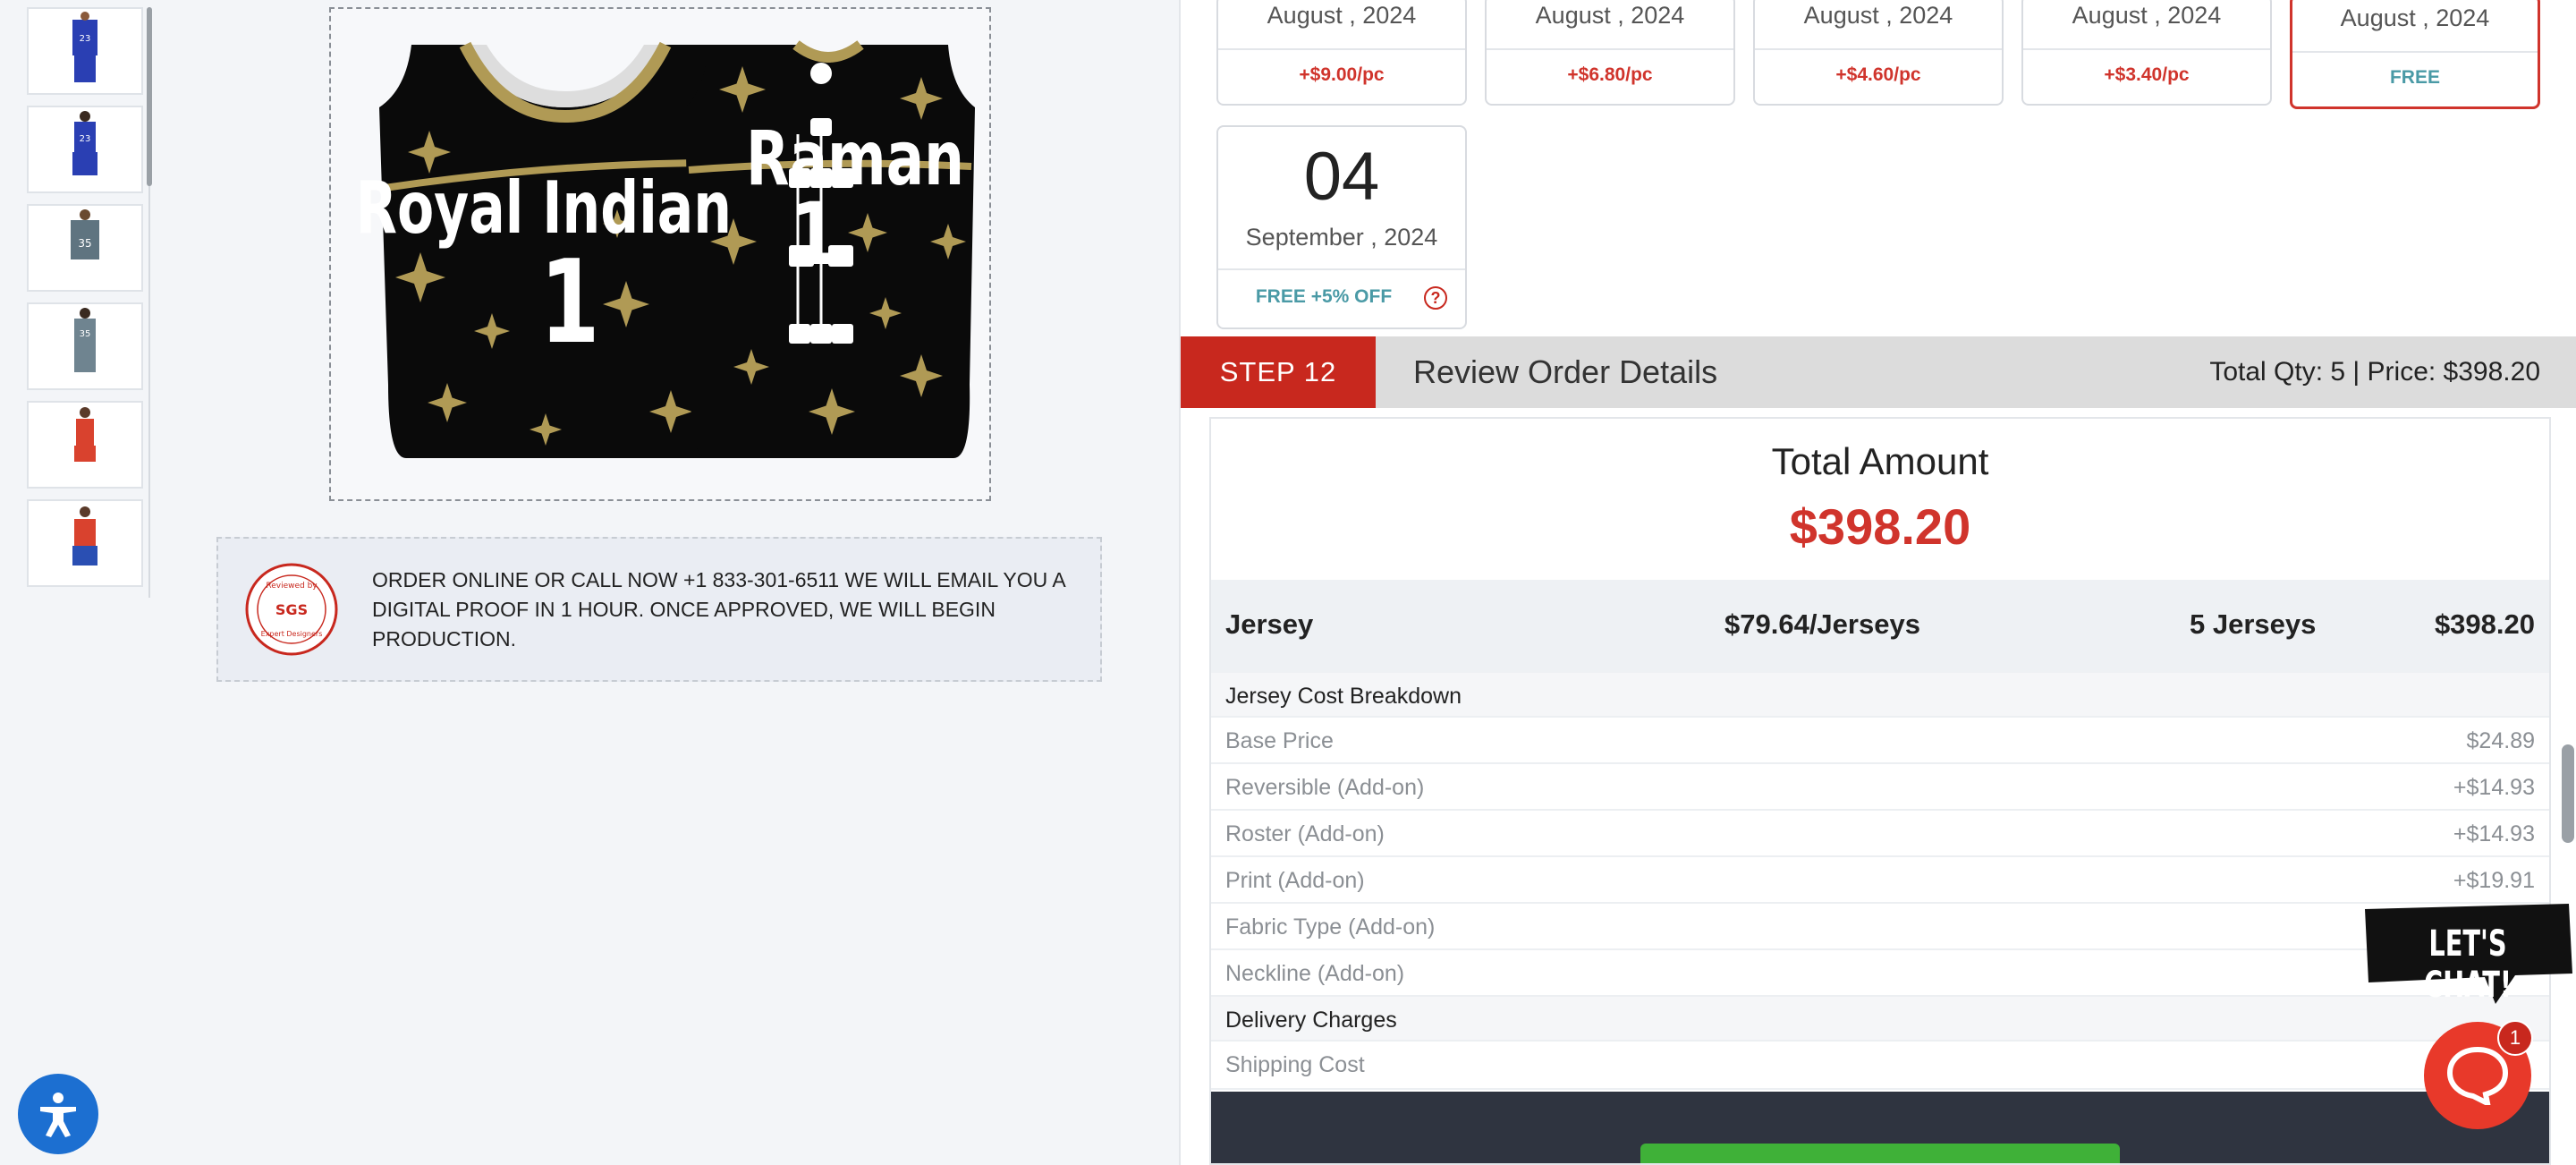 The image size is (2576, 1165). Describe the element at coordinates (1880, 695) in the screenshot. I see `breakdown-title-row: Jersey Cost Breakdown` at that location.